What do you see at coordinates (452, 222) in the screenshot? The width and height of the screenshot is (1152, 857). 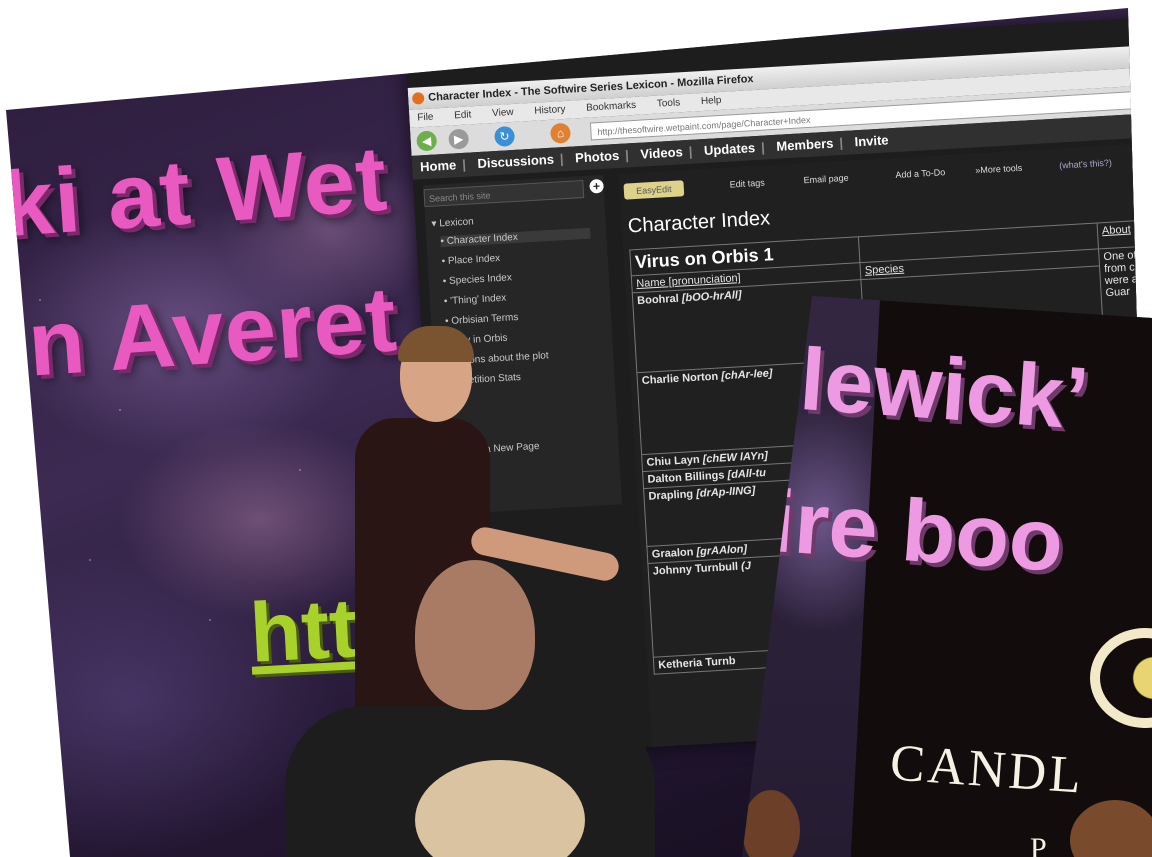 I see `tree-root-lexicon: ▾ Lexicon` at bounding box center [452, 222].